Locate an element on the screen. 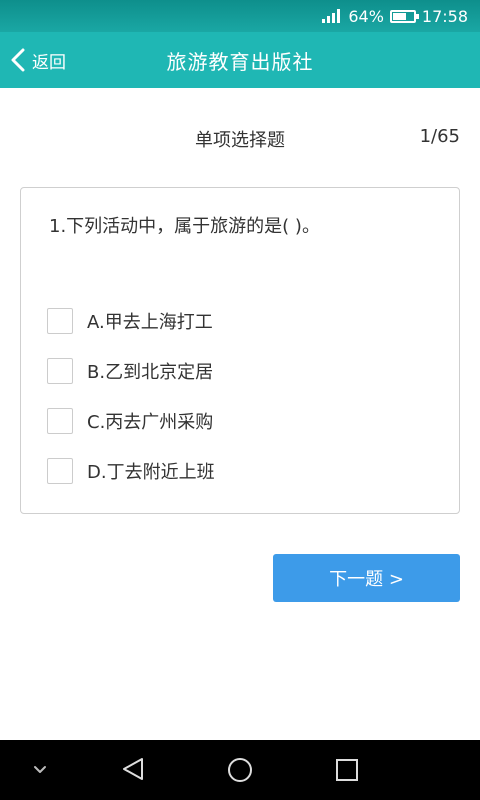 Image resolution: width=480 pixels, height=800 pixels. battery-icon is located at coordinates (404, 16).